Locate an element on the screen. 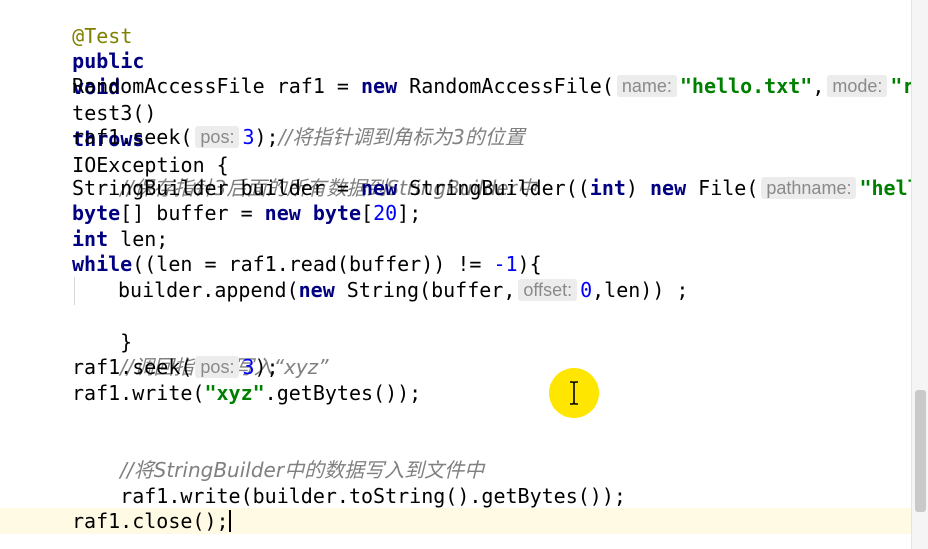 The image size is (928, 549). scrollbar-thumb is located at coordinates (920, 451).